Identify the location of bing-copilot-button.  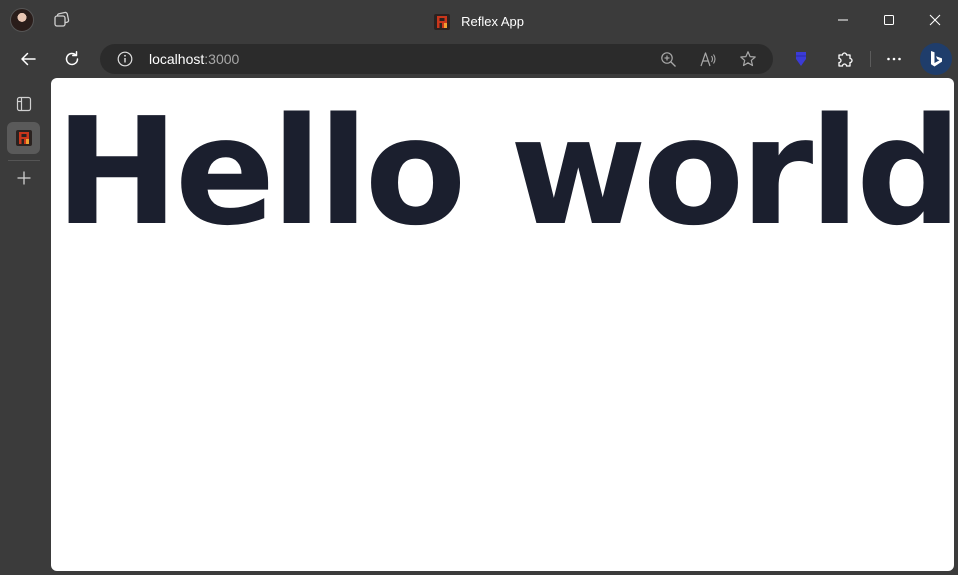
(936, 59).